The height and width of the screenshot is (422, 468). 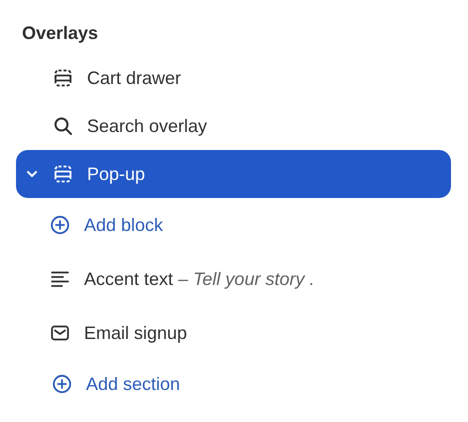 What do you see at coordinates (233, 225) in the screenshot?
I see `add-block-link: Add block` at bounding box center [233, 225].